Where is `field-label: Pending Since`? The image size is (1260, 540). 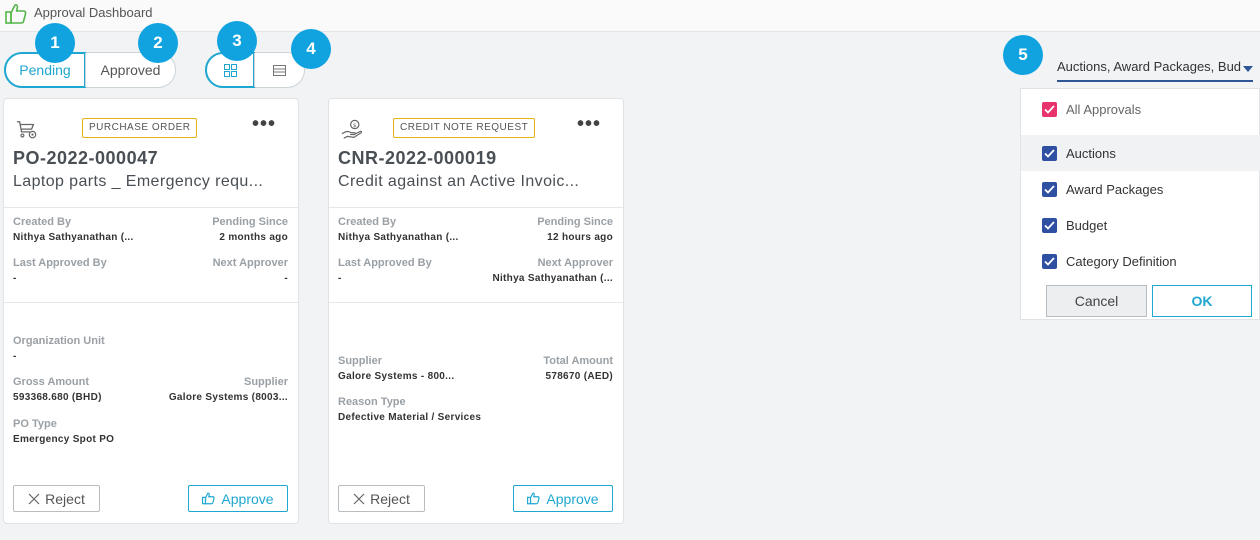
field-label: Pending Since is located at coordinates (250, 222).